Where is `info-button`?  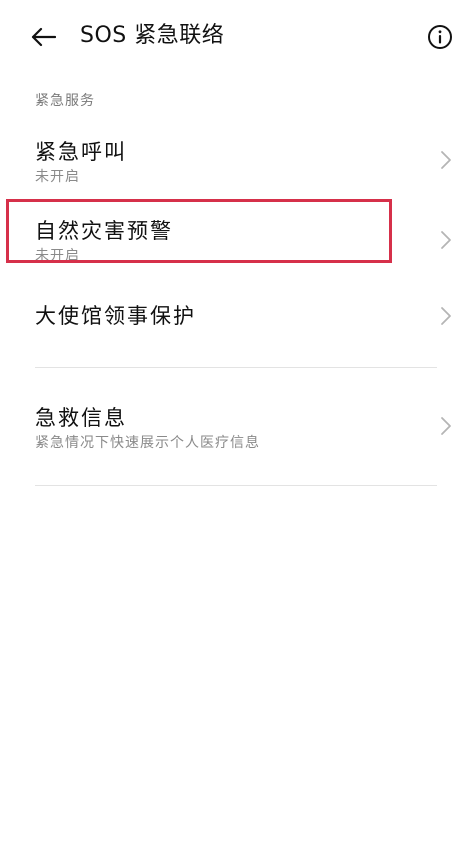 info-button is located at coordinates (440, 37).